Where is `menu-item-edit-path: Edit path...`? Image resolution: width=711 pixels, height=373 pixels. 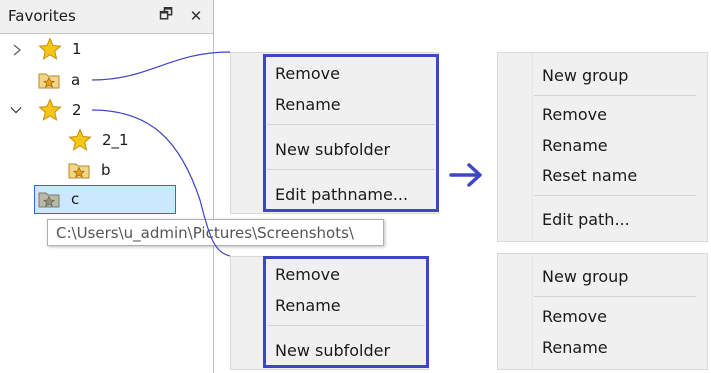 menu-item-edit-path: Edit path... is located at coordinates (586, 219).